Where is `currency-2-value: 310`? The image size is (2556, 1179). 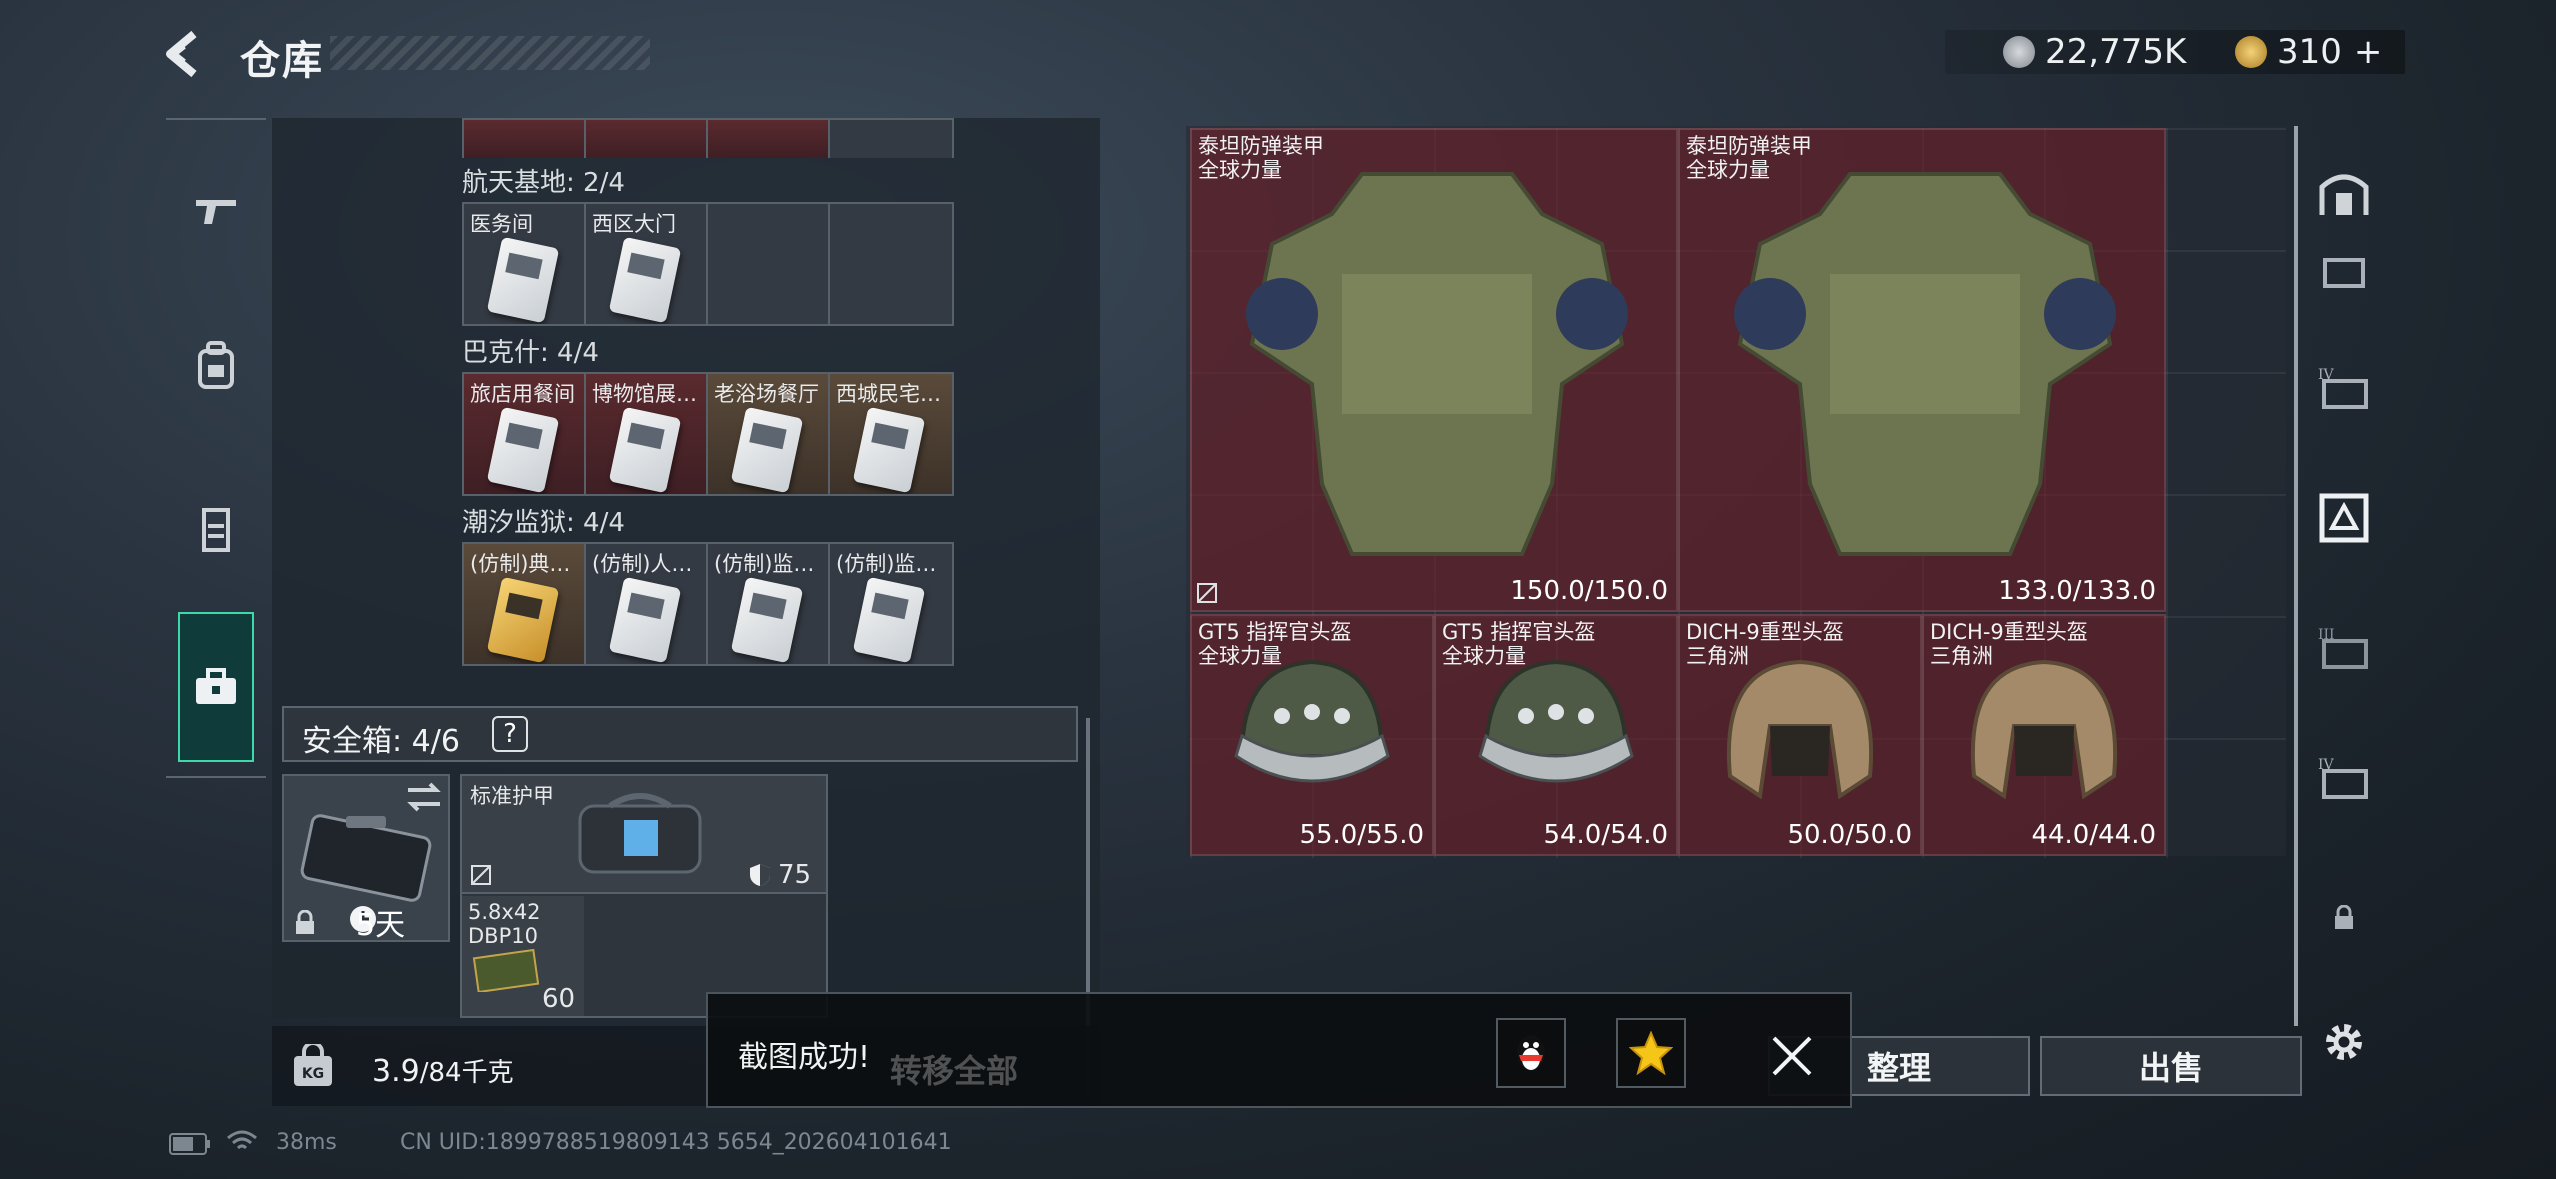
currency-2-value: 310 is located at coordinates (2309, 52).